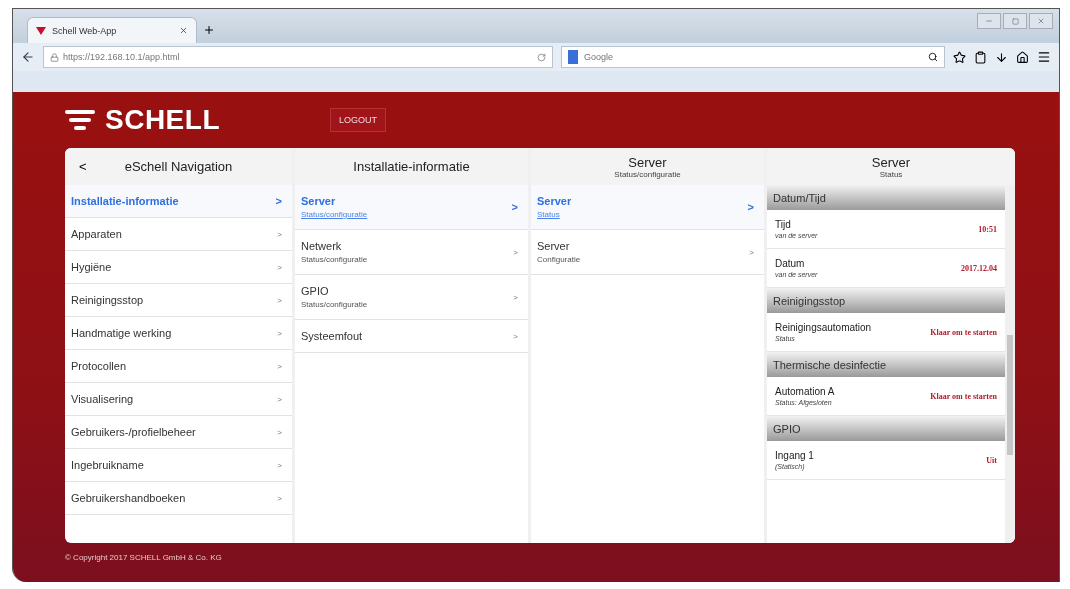 The width and height of the screenshot is (1070, 589). Describe the element at coordinates (886, 300) in the screenshot. I see `section-header: Reinigingsstop` at that location.